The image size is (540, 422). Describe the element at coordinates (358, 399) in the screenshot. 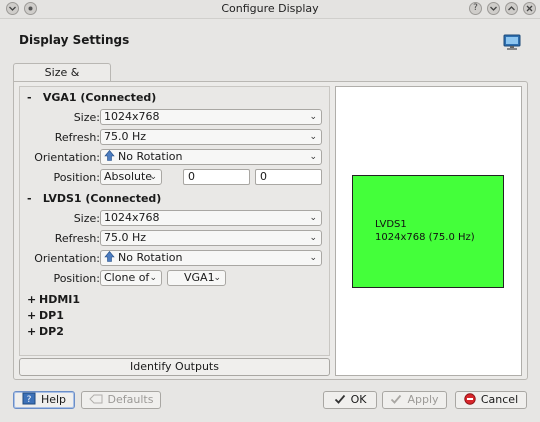

I see `ok-label: OK` at that location.